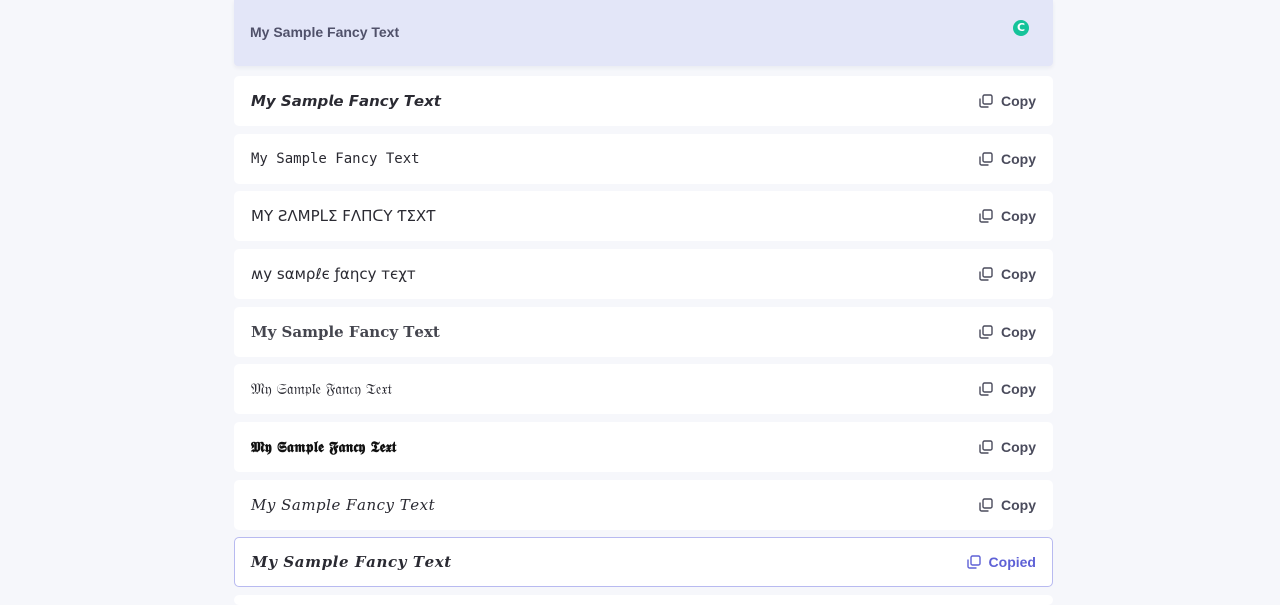  I want to click on fancy-result-row: 𝙈𝙮 𝙎𝙖𝙢𝙥𝙡𝙚 𝙁𝙖𝙣𝙘𝙮 𝙏𝙚𝙭𝙩 Copy, so click(643, 101).